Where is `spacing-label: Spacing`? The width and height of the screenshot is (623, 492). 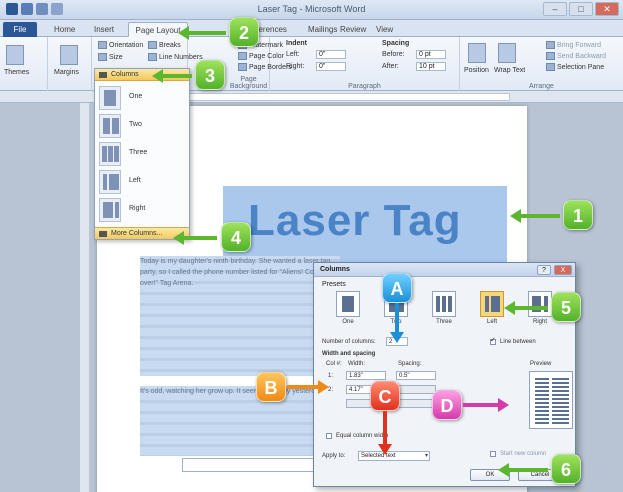
spacing-label: Spacing is located at coordinates (396, 43).